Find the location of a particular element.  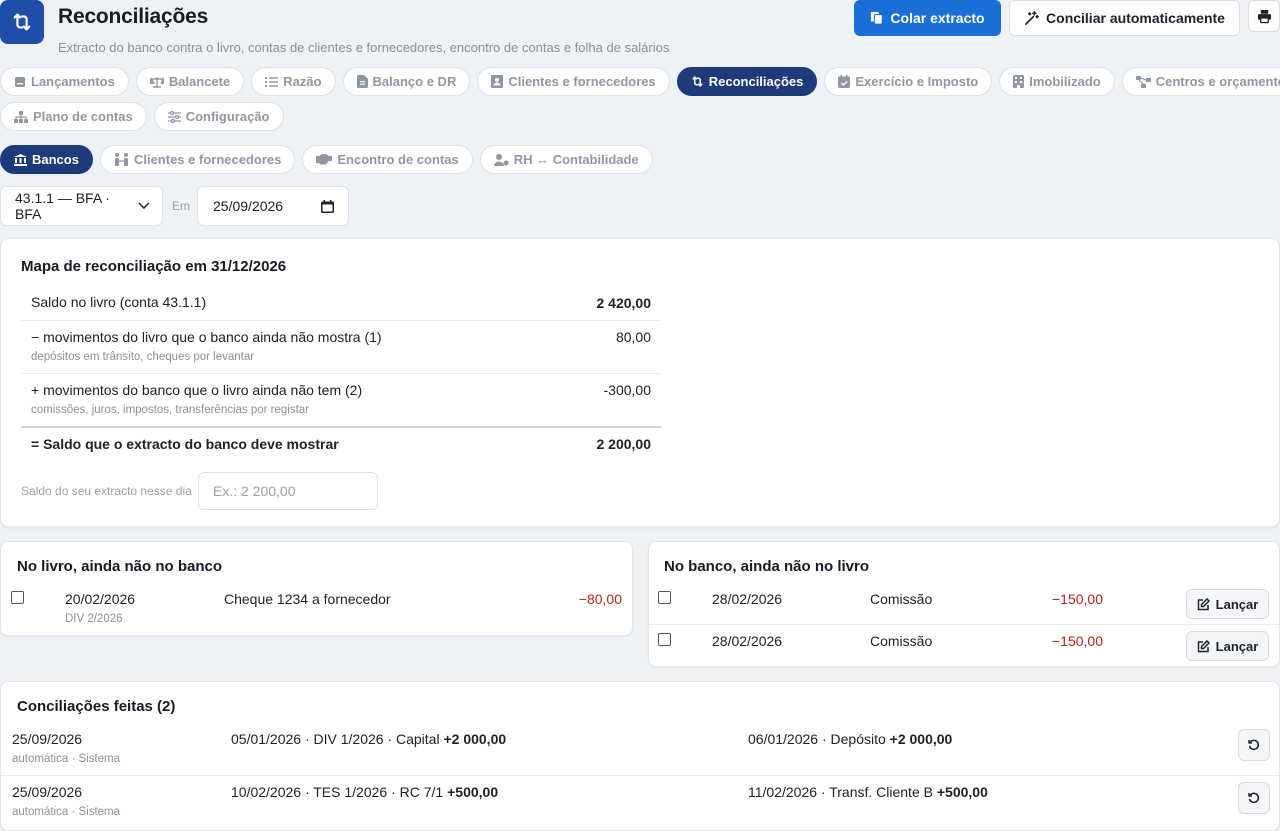

done-row-book-text: 10/02/2026 · TES 1/2026 · RC 7/1 is located at coordinates (339, 792).